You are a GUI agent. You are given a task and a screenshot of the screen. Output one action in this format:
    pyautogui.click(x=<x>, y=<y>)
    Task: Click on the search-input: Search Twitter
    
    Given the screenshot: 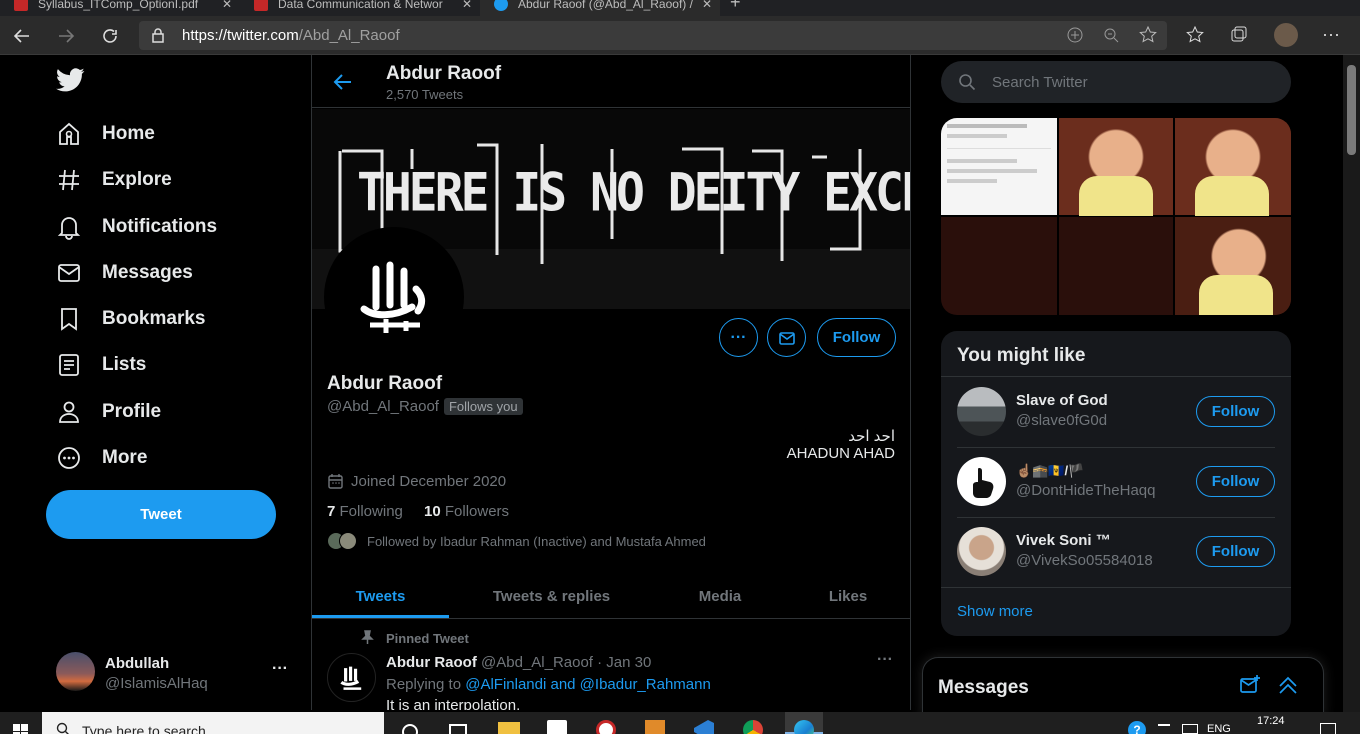 What is the action you would take?
    pyautogui.click(x=1040, y=82)
    